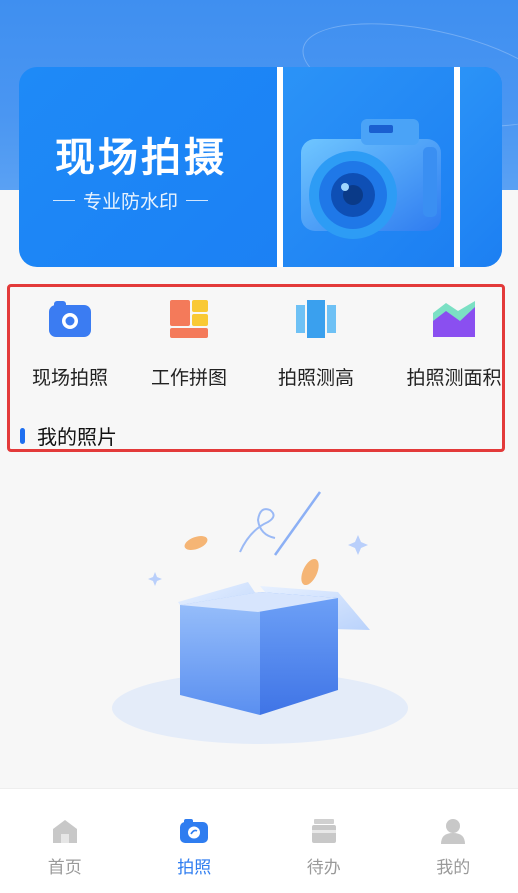 Image resolution: width=518 pixels, height=893 pixels. Describe the element at coordinates (141, 158) in the screenshot. I see `banner-title: 现场拍摄` at that location.